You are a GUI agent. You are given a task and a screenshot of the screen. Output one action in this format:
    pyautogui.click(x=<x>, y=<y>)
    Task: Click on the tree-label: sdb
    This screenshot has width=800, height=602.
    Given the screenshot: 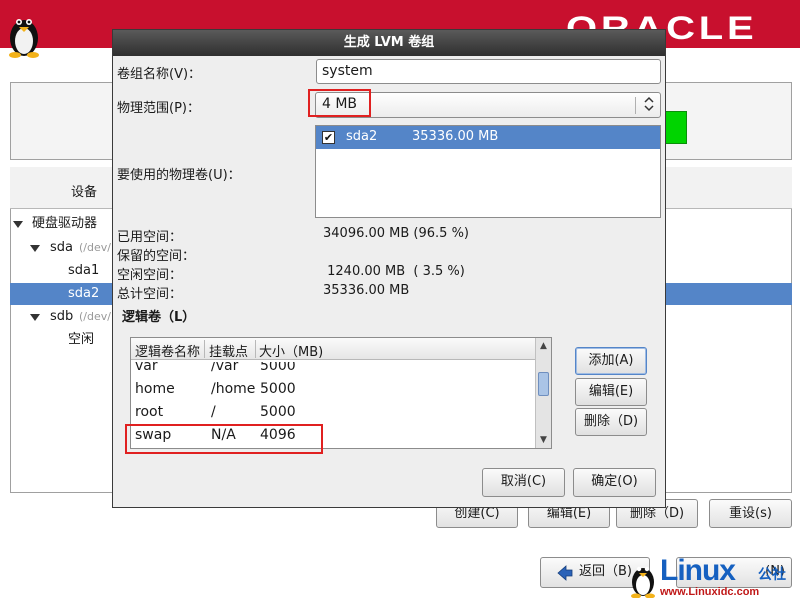 What is the action you would take?
    pyautogui.click(x=62, y=316)
    